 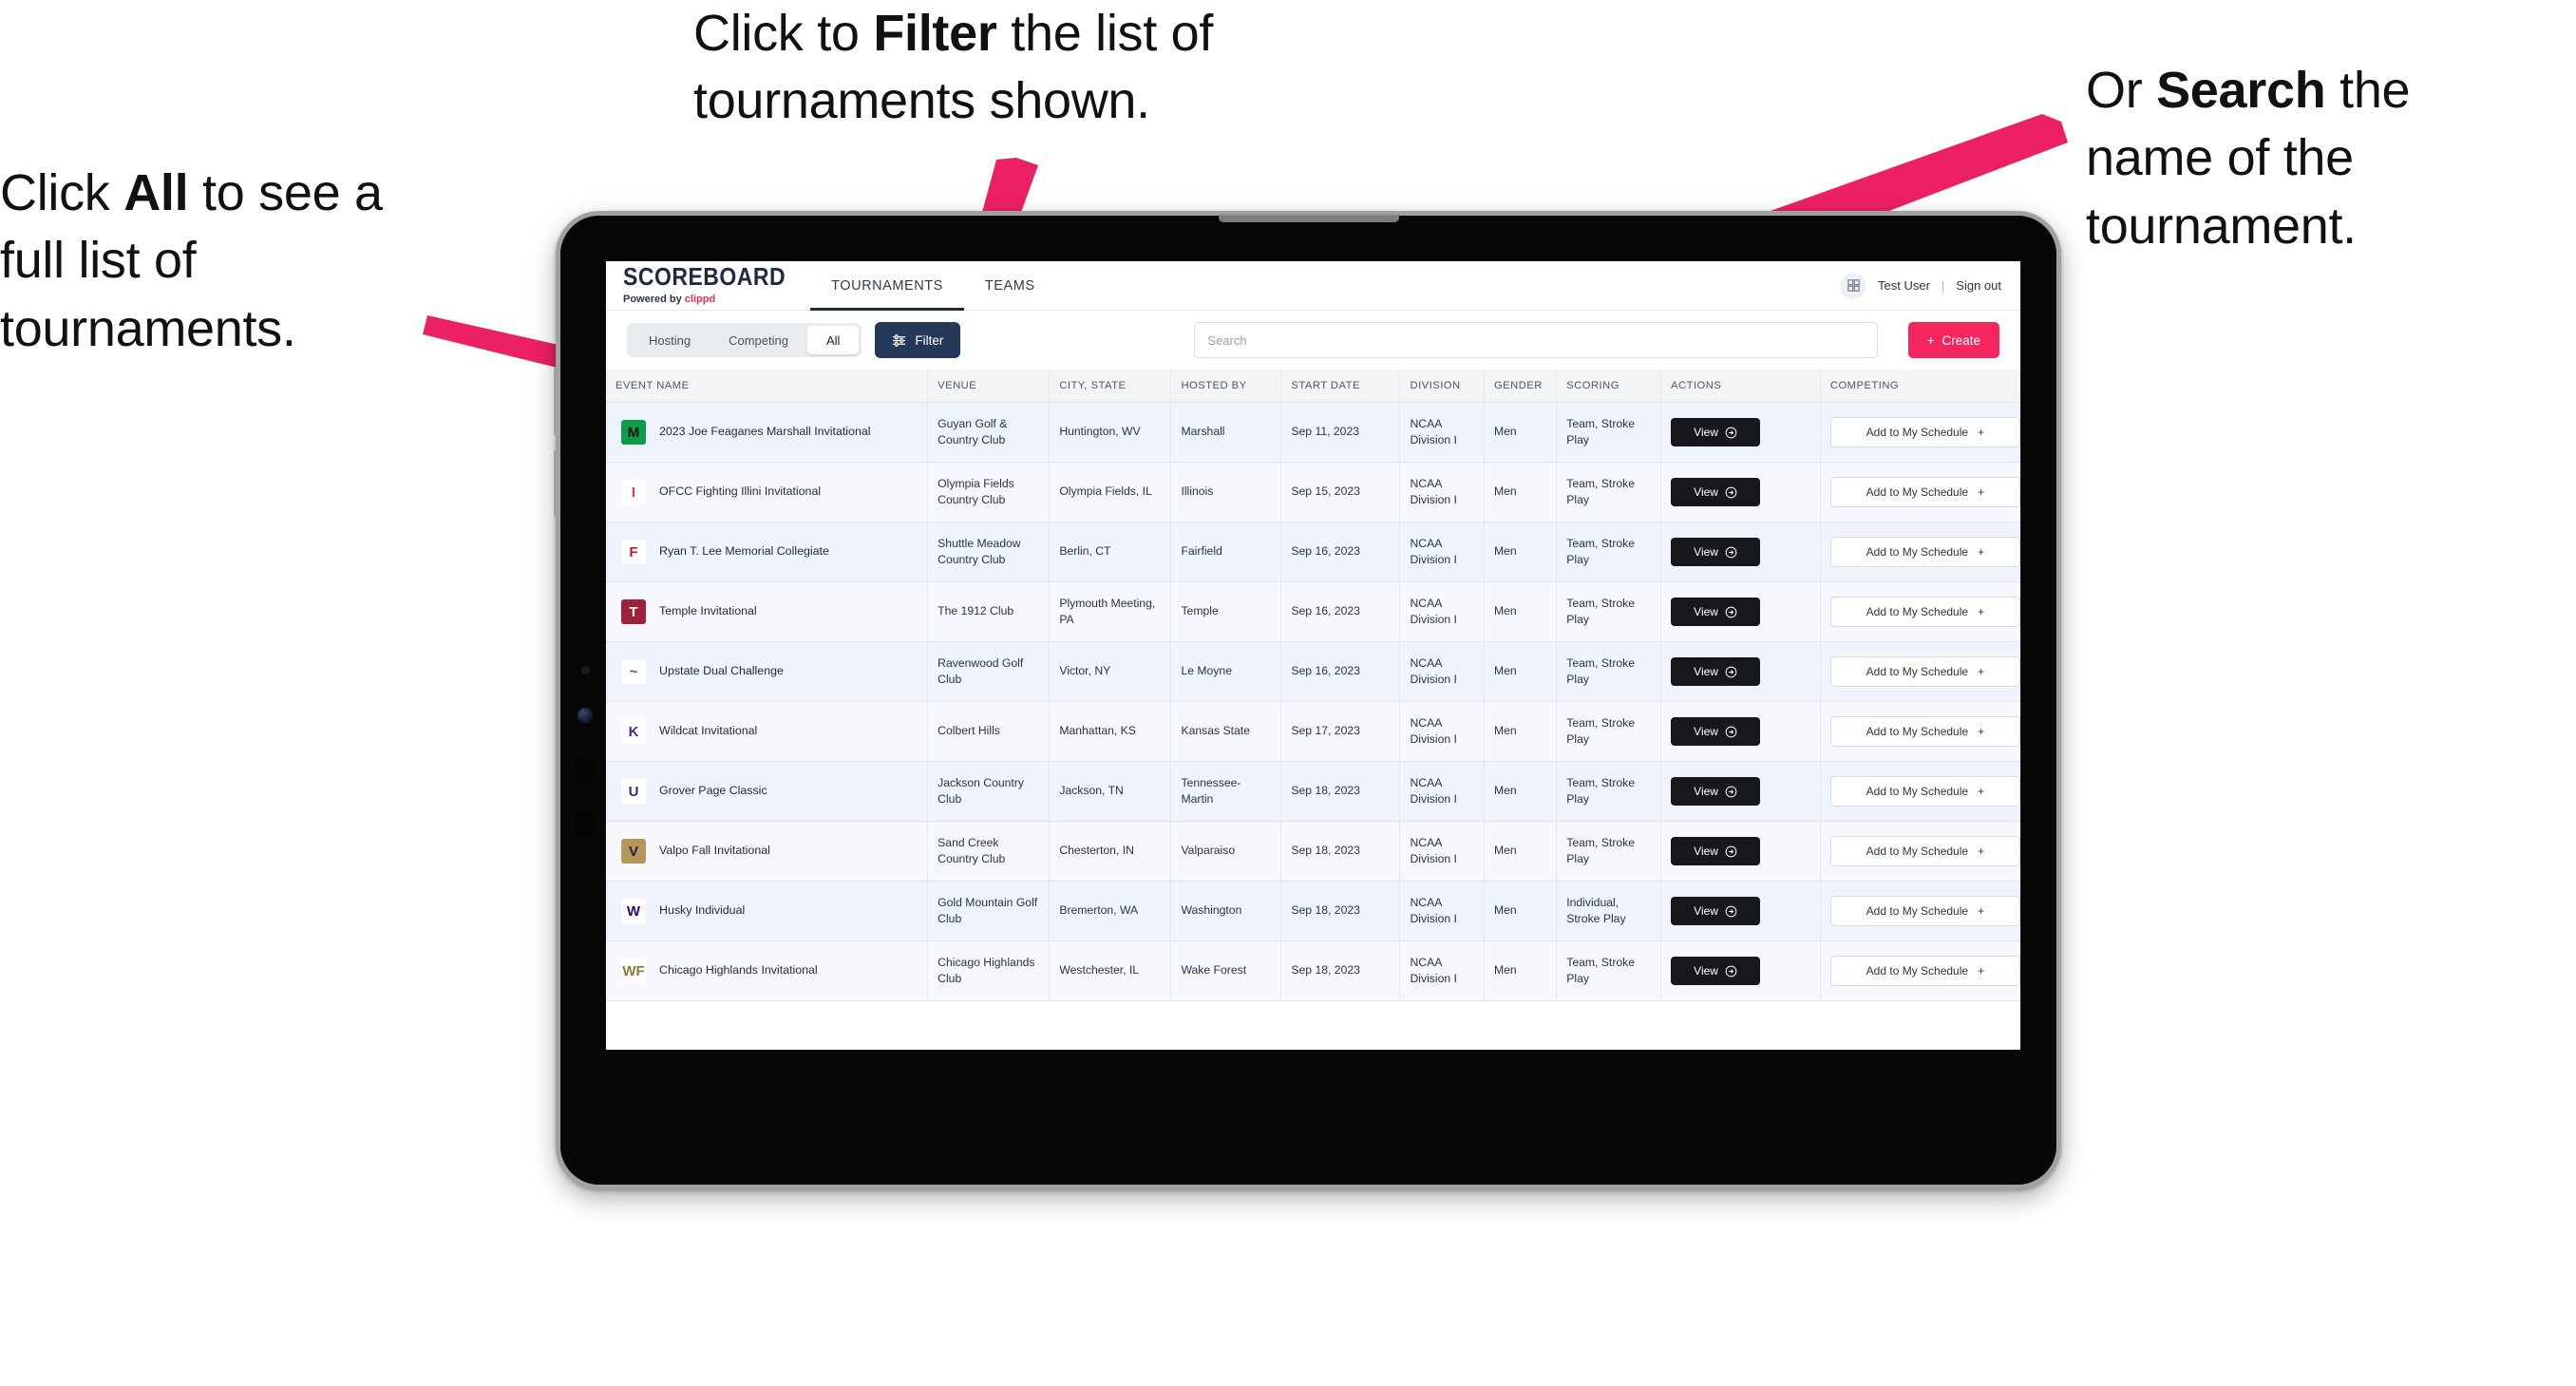 What do you see at coordinates (1536, 340) in the screenshot?
I see `search-input` at bounding box center [1536, 340].